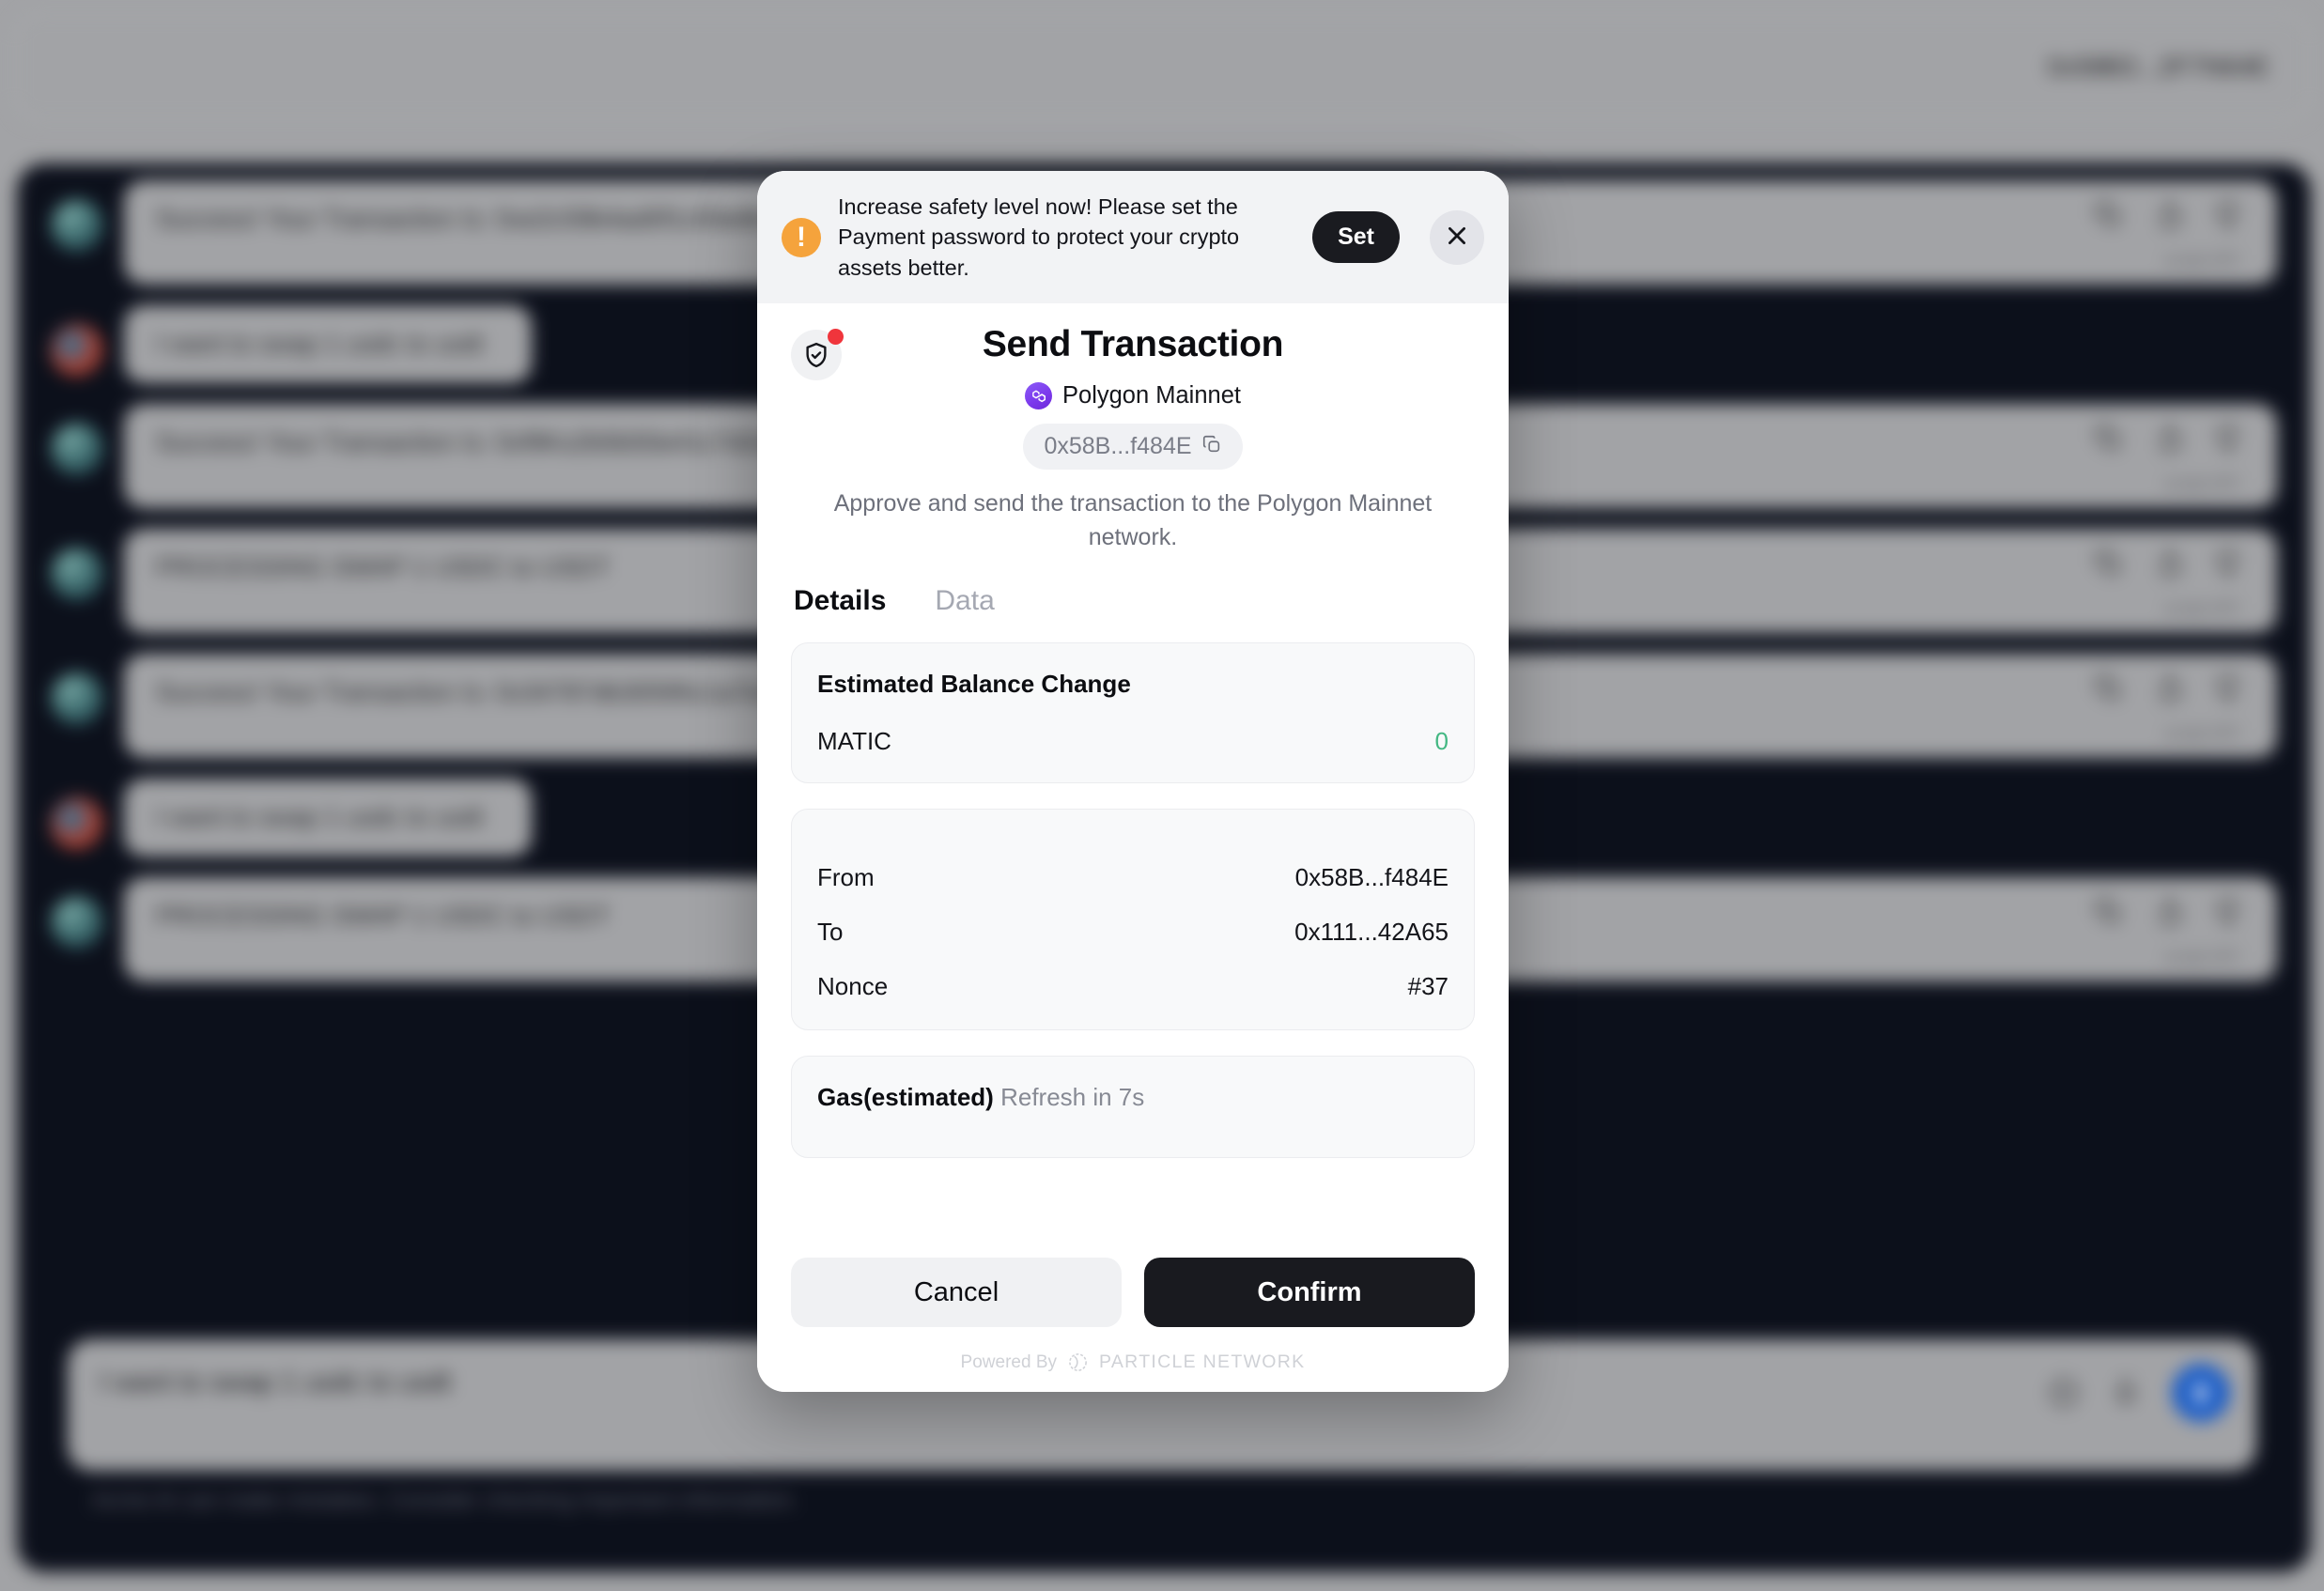  What do you see at coordinates (1133, 986) in the screenshot?
I see `detail-row-nonce: Nonce #37` at bounding box center [1133, 986].